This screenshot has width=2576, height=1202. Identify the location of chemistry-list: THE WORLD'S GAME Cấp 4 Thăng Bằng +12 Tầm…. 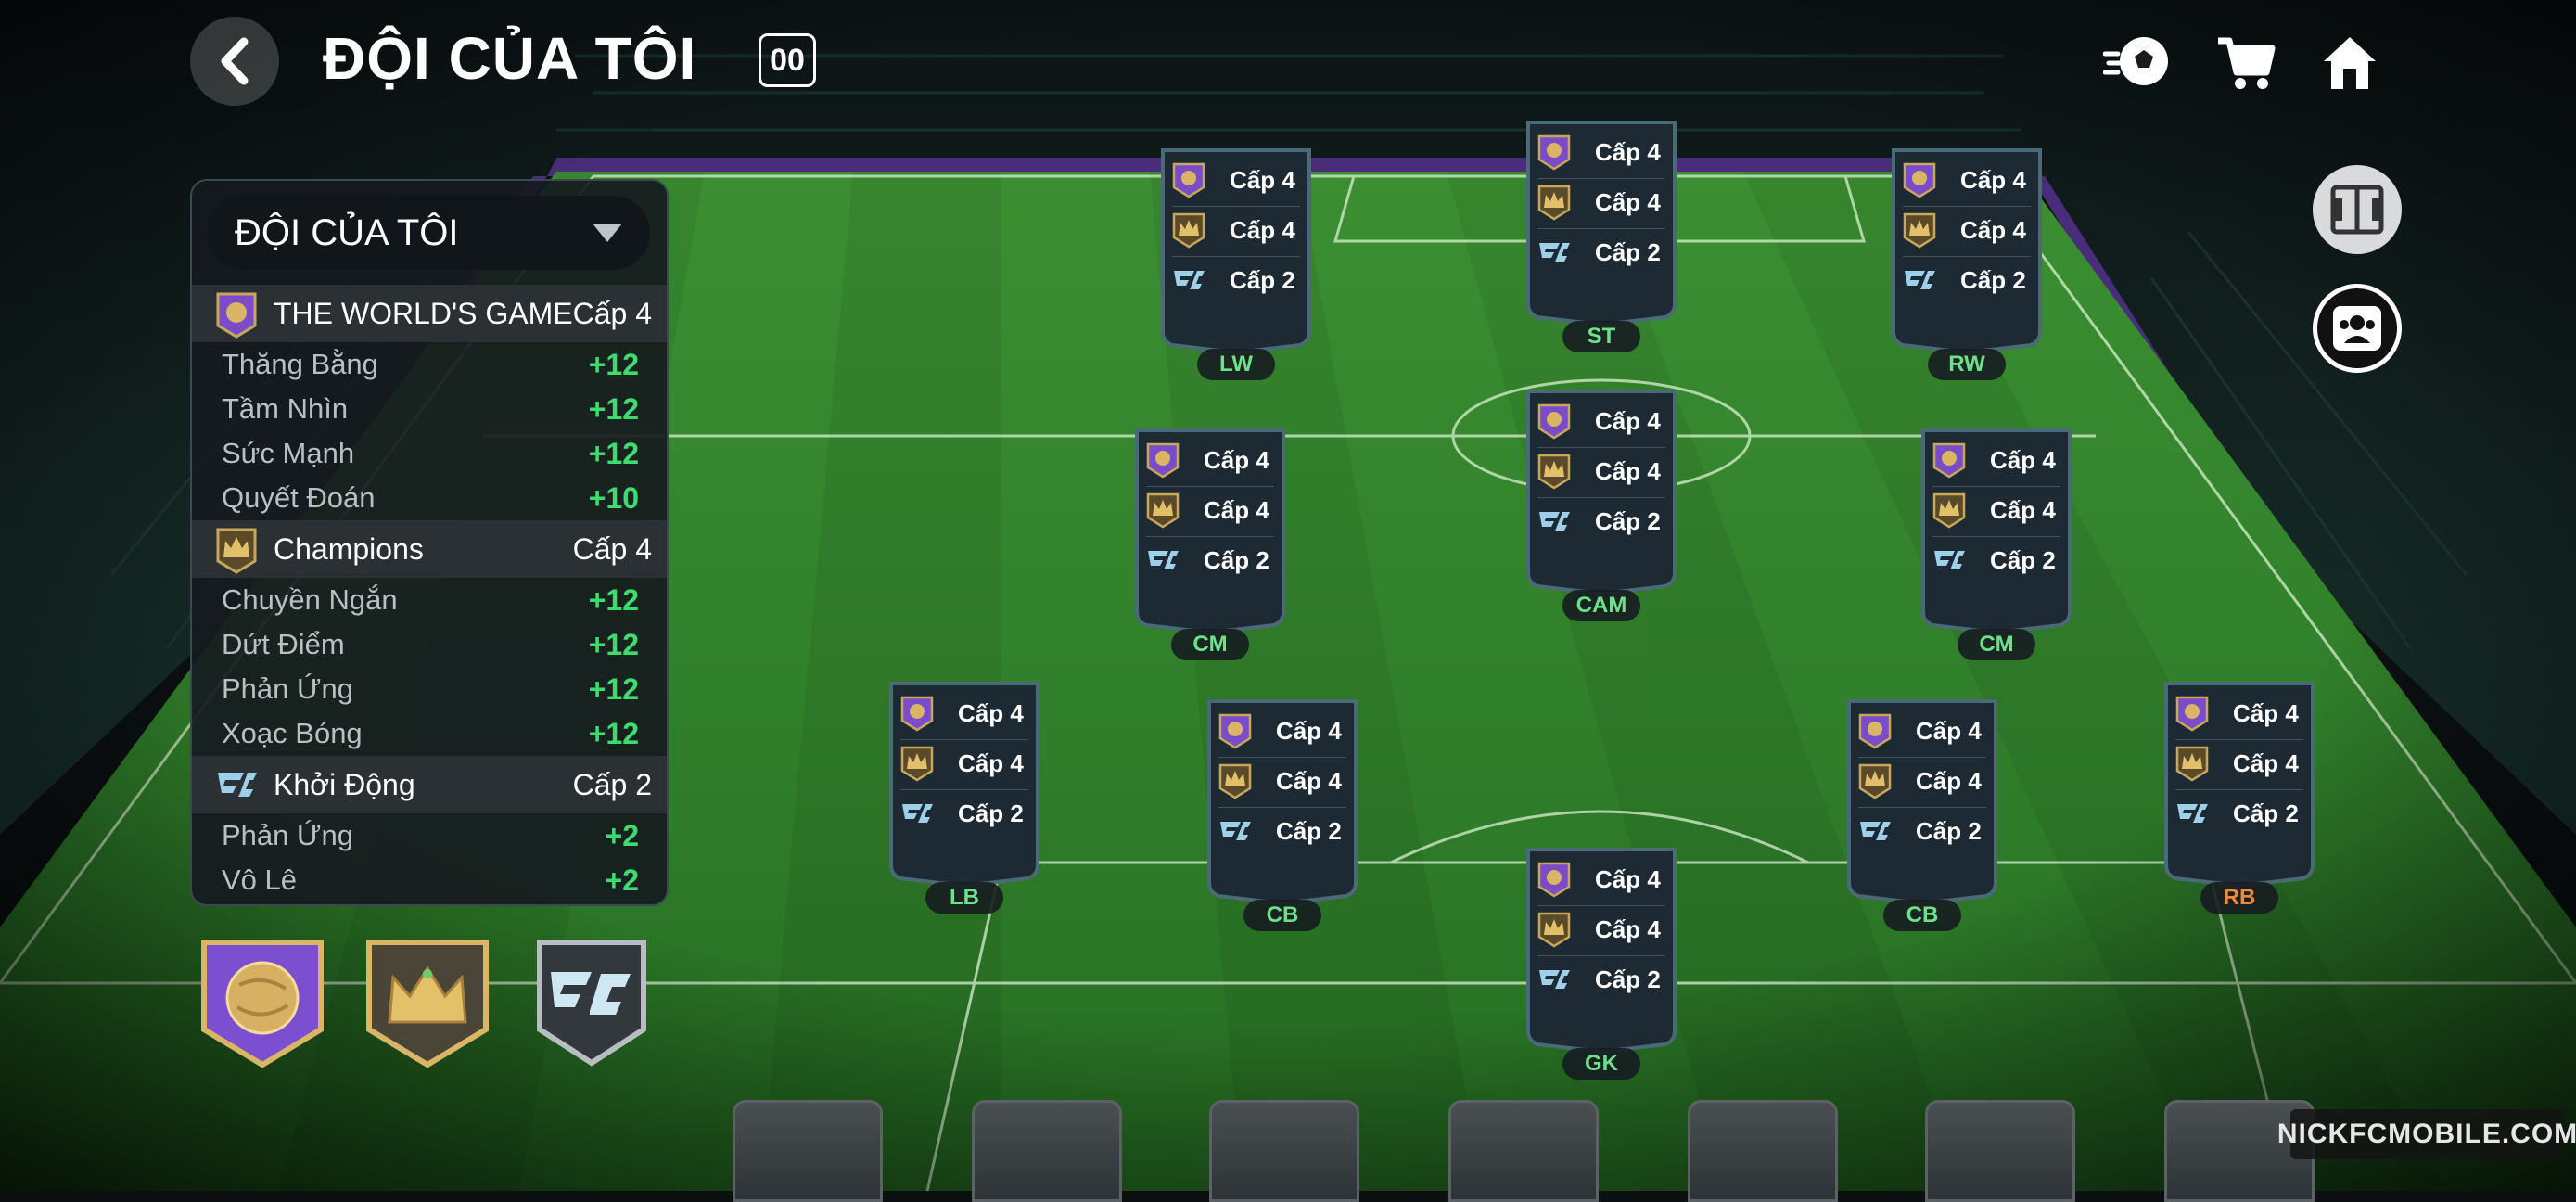
(430, 593).